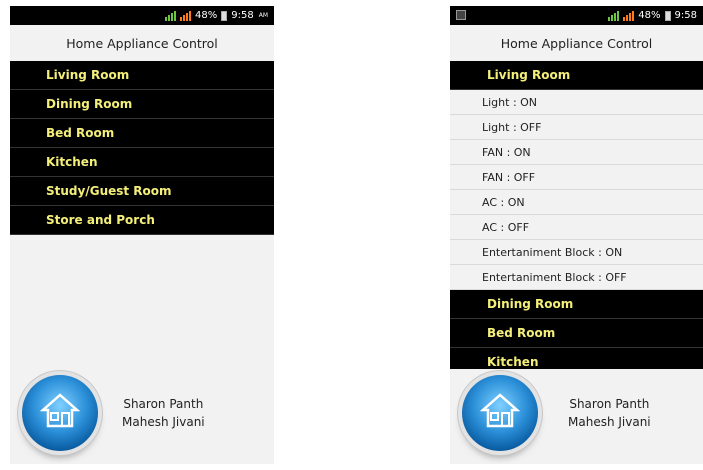 Image resolution: width=703 pixels, height=470 pixels. What do you see at coordinates (142, 162) in the screenshot?
I see `room-item-kitchen: Kitchen` at bounding box center [142, 162].